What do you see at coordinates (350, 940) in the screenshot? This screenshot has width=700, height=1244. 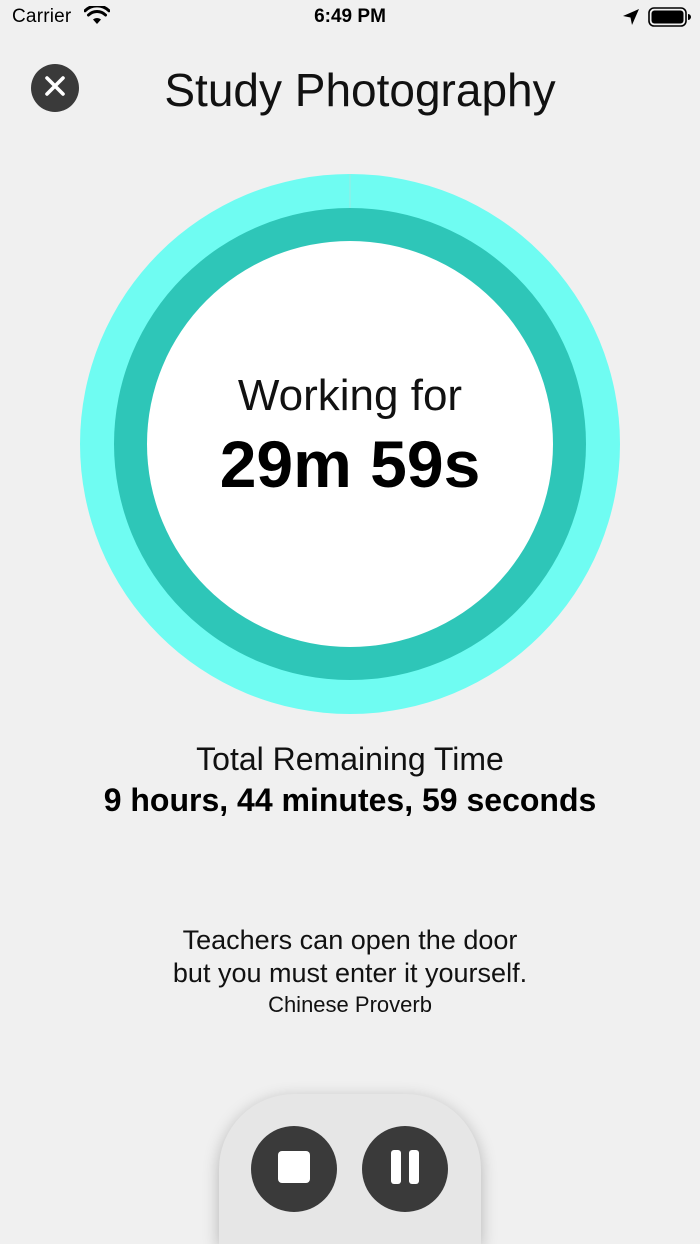 I see `quote-line-1: Teachers can open the door` at bounding box center [350, 940].